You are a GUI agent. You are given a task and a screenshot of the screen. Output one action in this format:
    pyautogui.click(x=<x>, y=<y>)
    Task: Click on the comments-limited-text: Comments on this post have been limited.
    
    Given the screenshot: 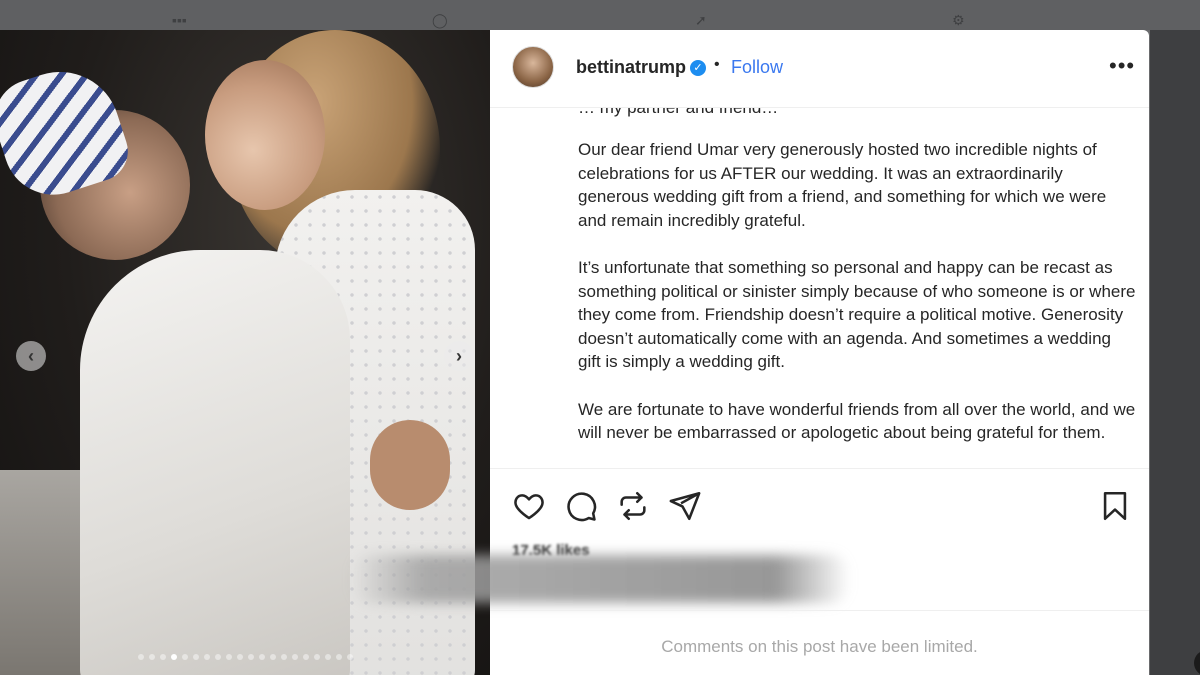 What is the action you would take?
    pyautogui.click(x=819, y=646)
    